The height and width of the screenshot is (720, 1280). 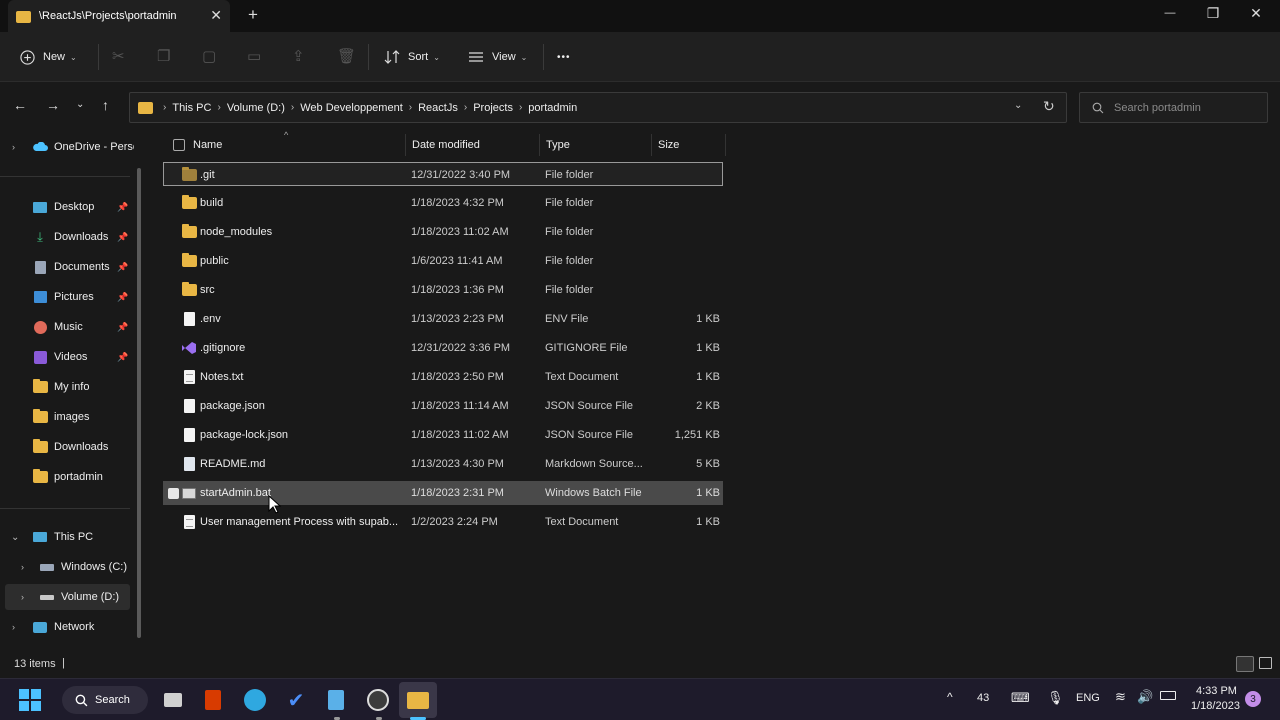 I want to click on rename-icon: ▭, so click(x=254, y=56).